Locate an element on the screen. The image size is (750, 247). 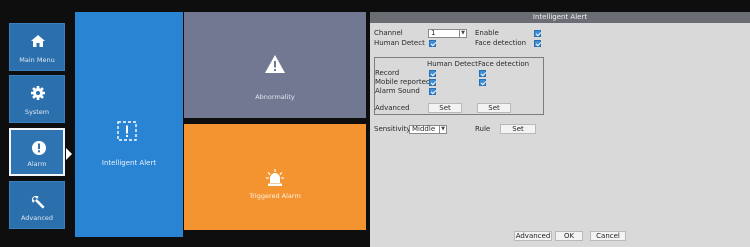
face-detection-checkbox is located at coordinates (537, 43).